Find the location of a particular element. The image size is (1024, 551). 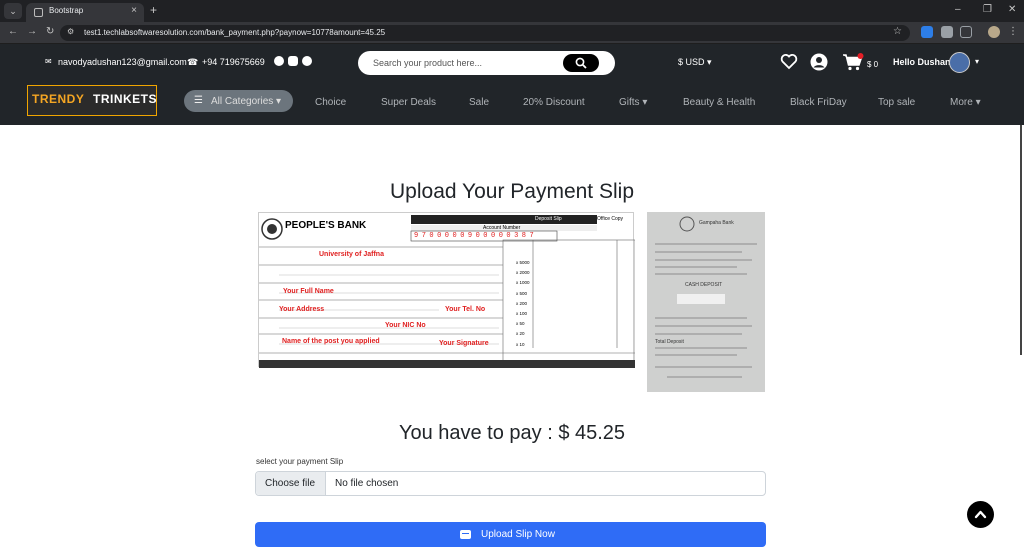

cart-icon is located at coordinates (853, 62).